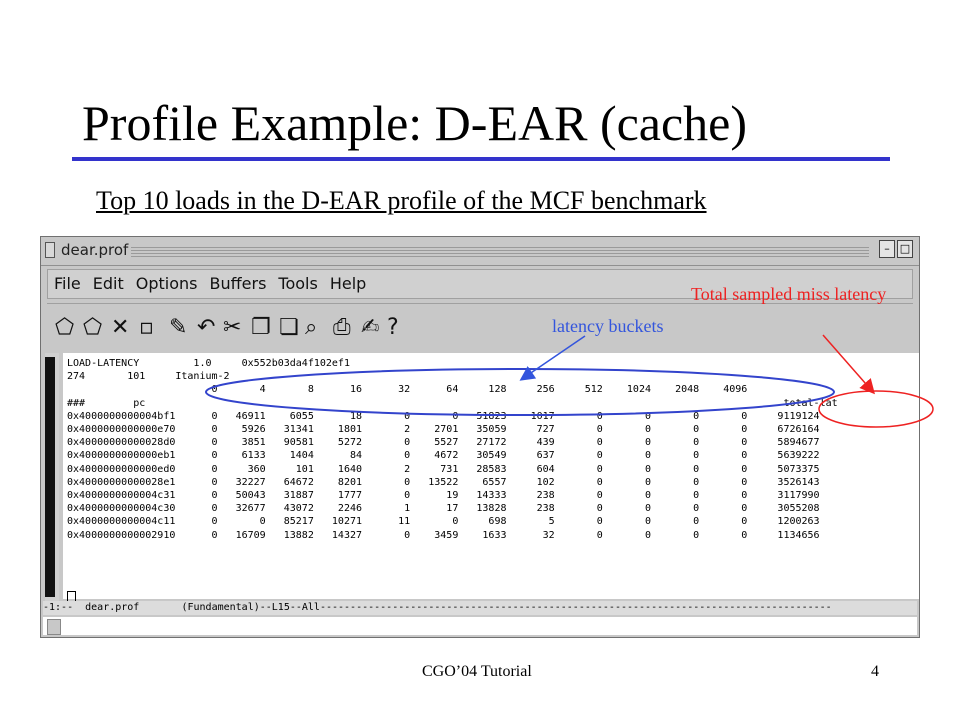 The image size is (960, 720). What do you see at coordinates (206, 328) in the screenshot?
I see `undo-icon: ↶` at bounding box center [206, 328].